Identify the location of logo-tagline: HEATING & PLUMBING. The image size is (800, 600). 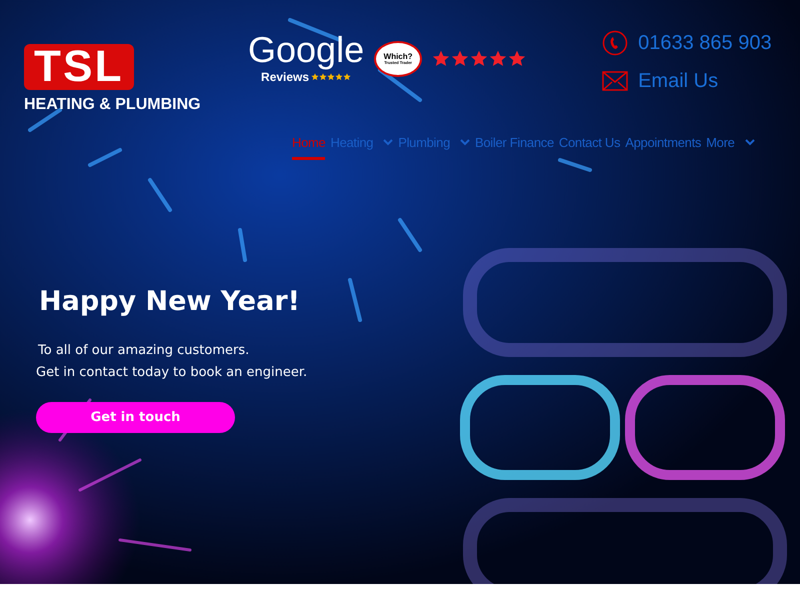
(112, 105).